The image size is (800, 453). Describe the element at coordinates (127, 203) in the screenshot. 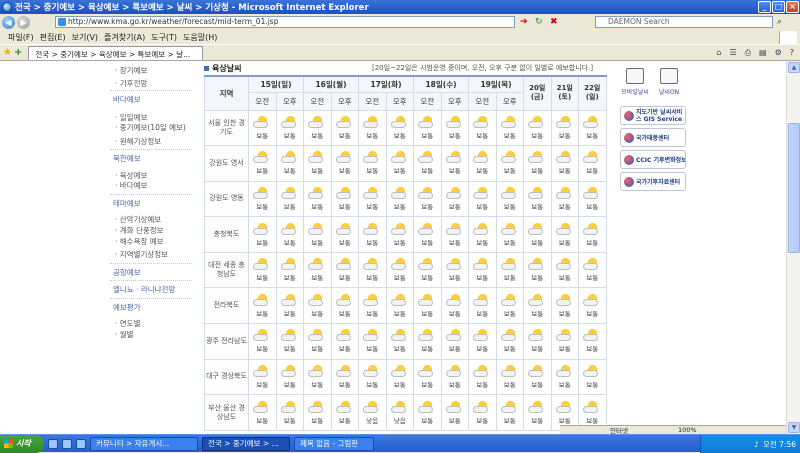

I see `nav-category: 테마예보` at that location.